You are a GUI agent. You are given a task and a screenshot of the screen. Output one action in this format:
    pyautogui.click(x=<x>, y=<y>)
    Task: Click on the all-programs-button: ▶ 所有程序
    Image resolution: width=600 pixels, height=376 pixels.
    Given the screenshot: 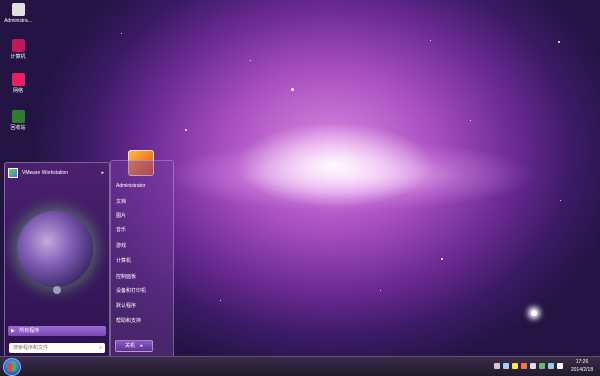 What is the action you would take?
    pyautogui.click(x=57, y=331)
    